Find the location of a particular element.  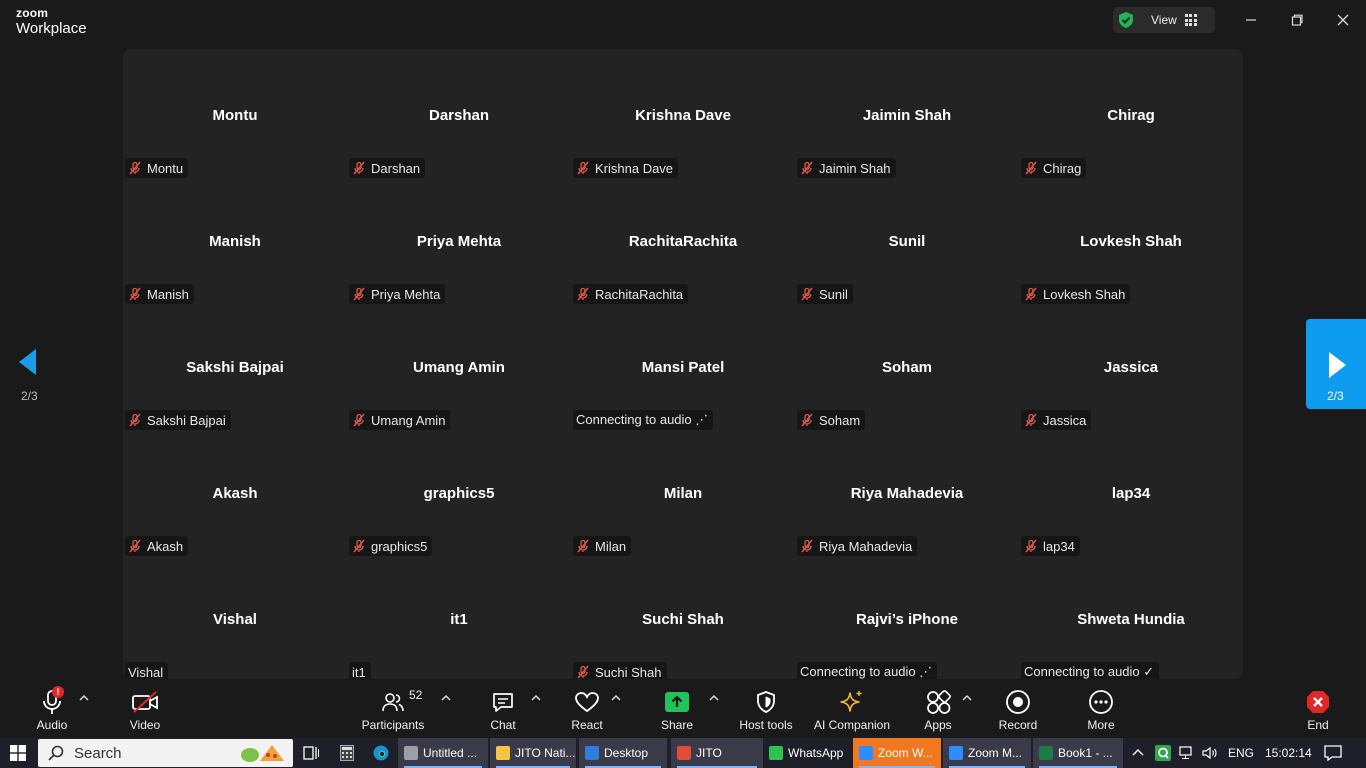

participants-options-chevron-icon is located at coordinates (446, 698).